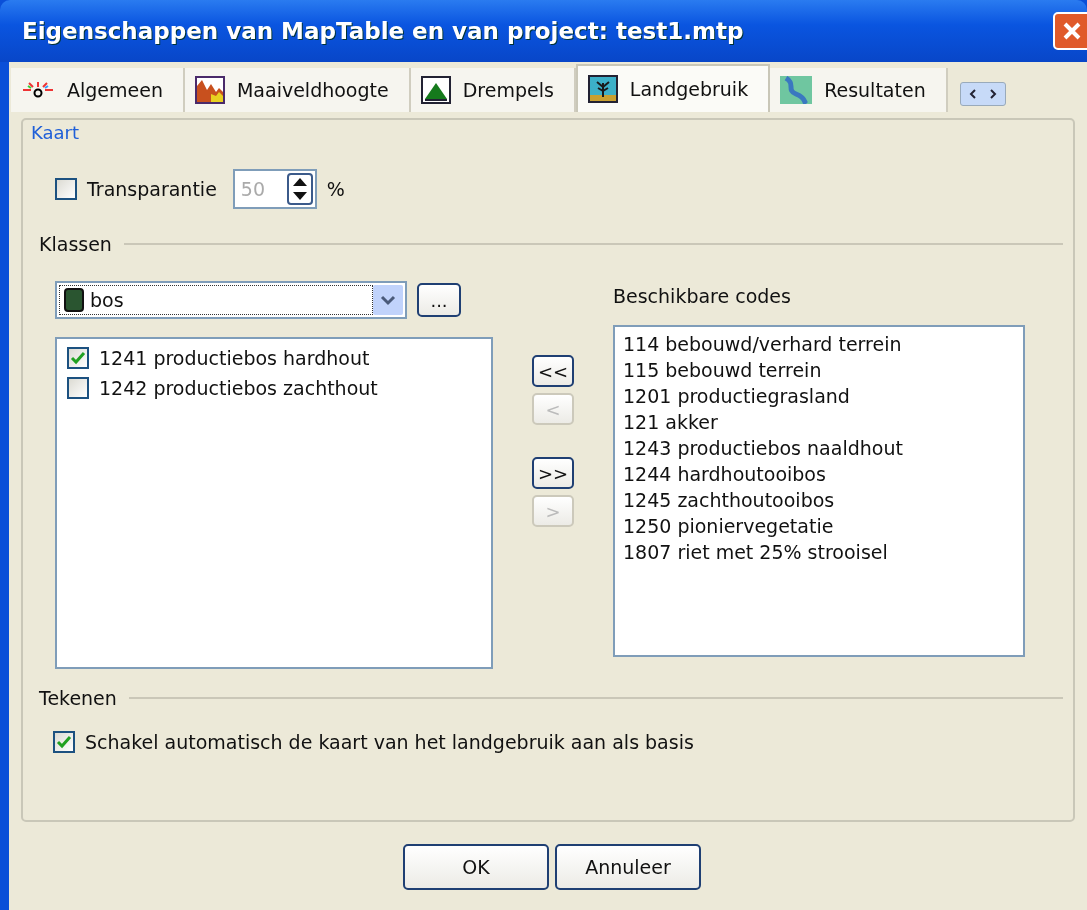  I want to click on sparkle-icon, so click(38, 90).